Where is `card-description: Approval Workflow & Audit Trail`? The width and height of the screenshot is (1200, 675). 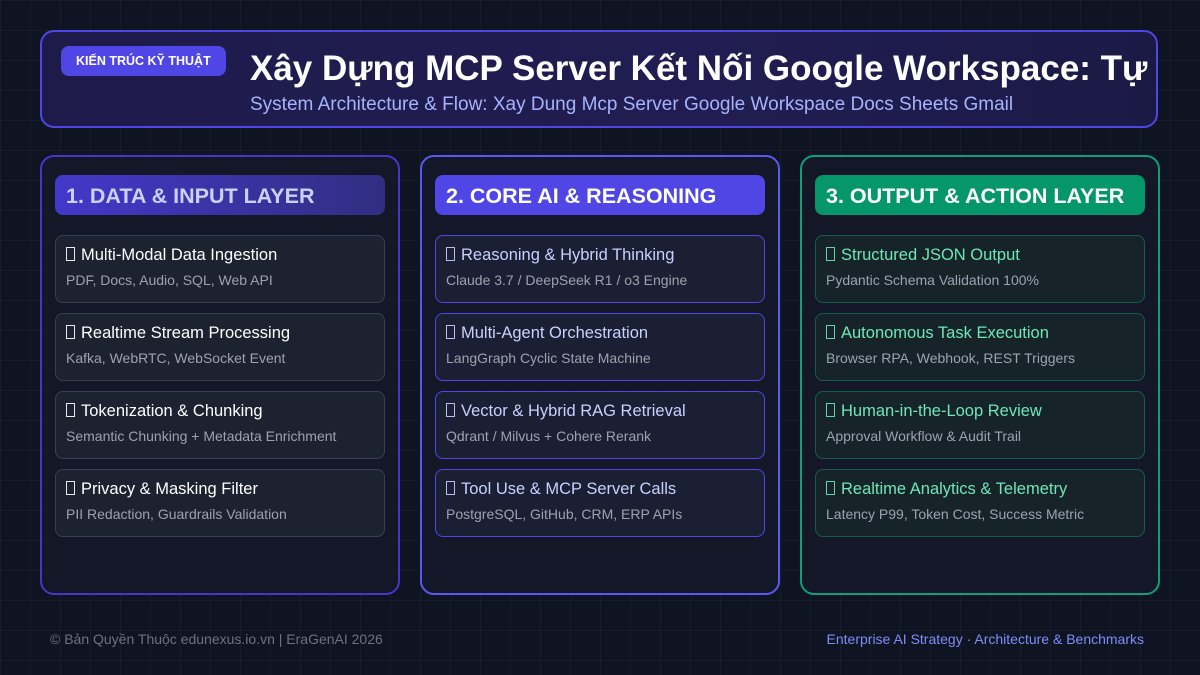
card-description: Approval Workflow & Audit Trail is located at coordinates (924, 436).